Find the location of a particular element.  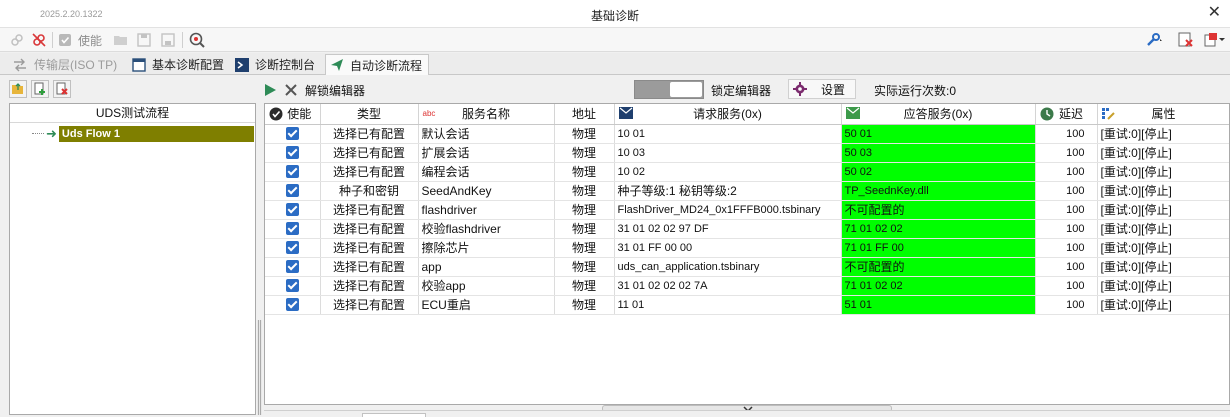

enable-button: 使能 is located at coordinates (80, 40).